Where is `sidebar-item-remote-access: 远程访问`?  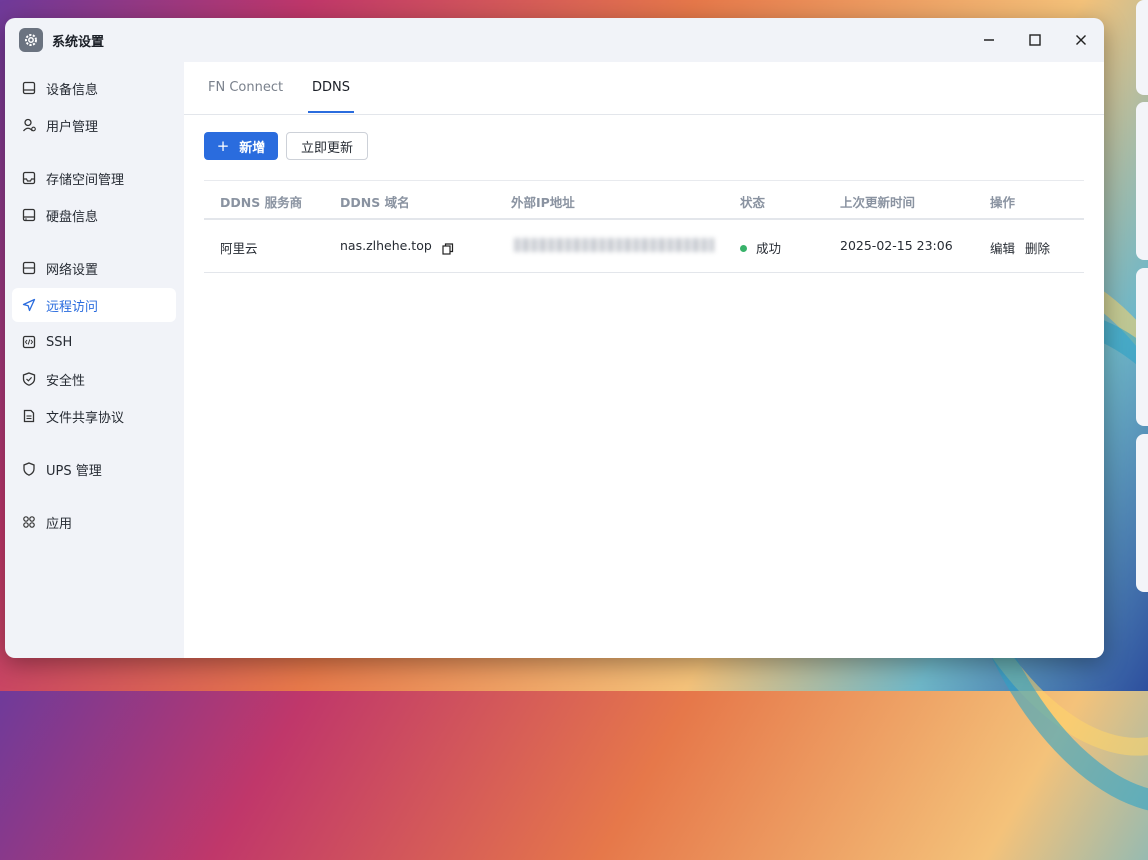
sidebar-item-remote-access: 远程访问 is located at coordinates (94, 305).